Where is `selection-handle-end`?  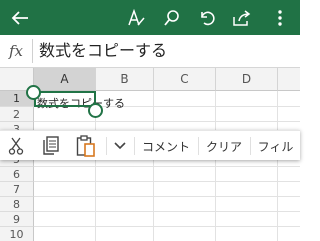
selection-handle-end is located at coordinates (95, 110).